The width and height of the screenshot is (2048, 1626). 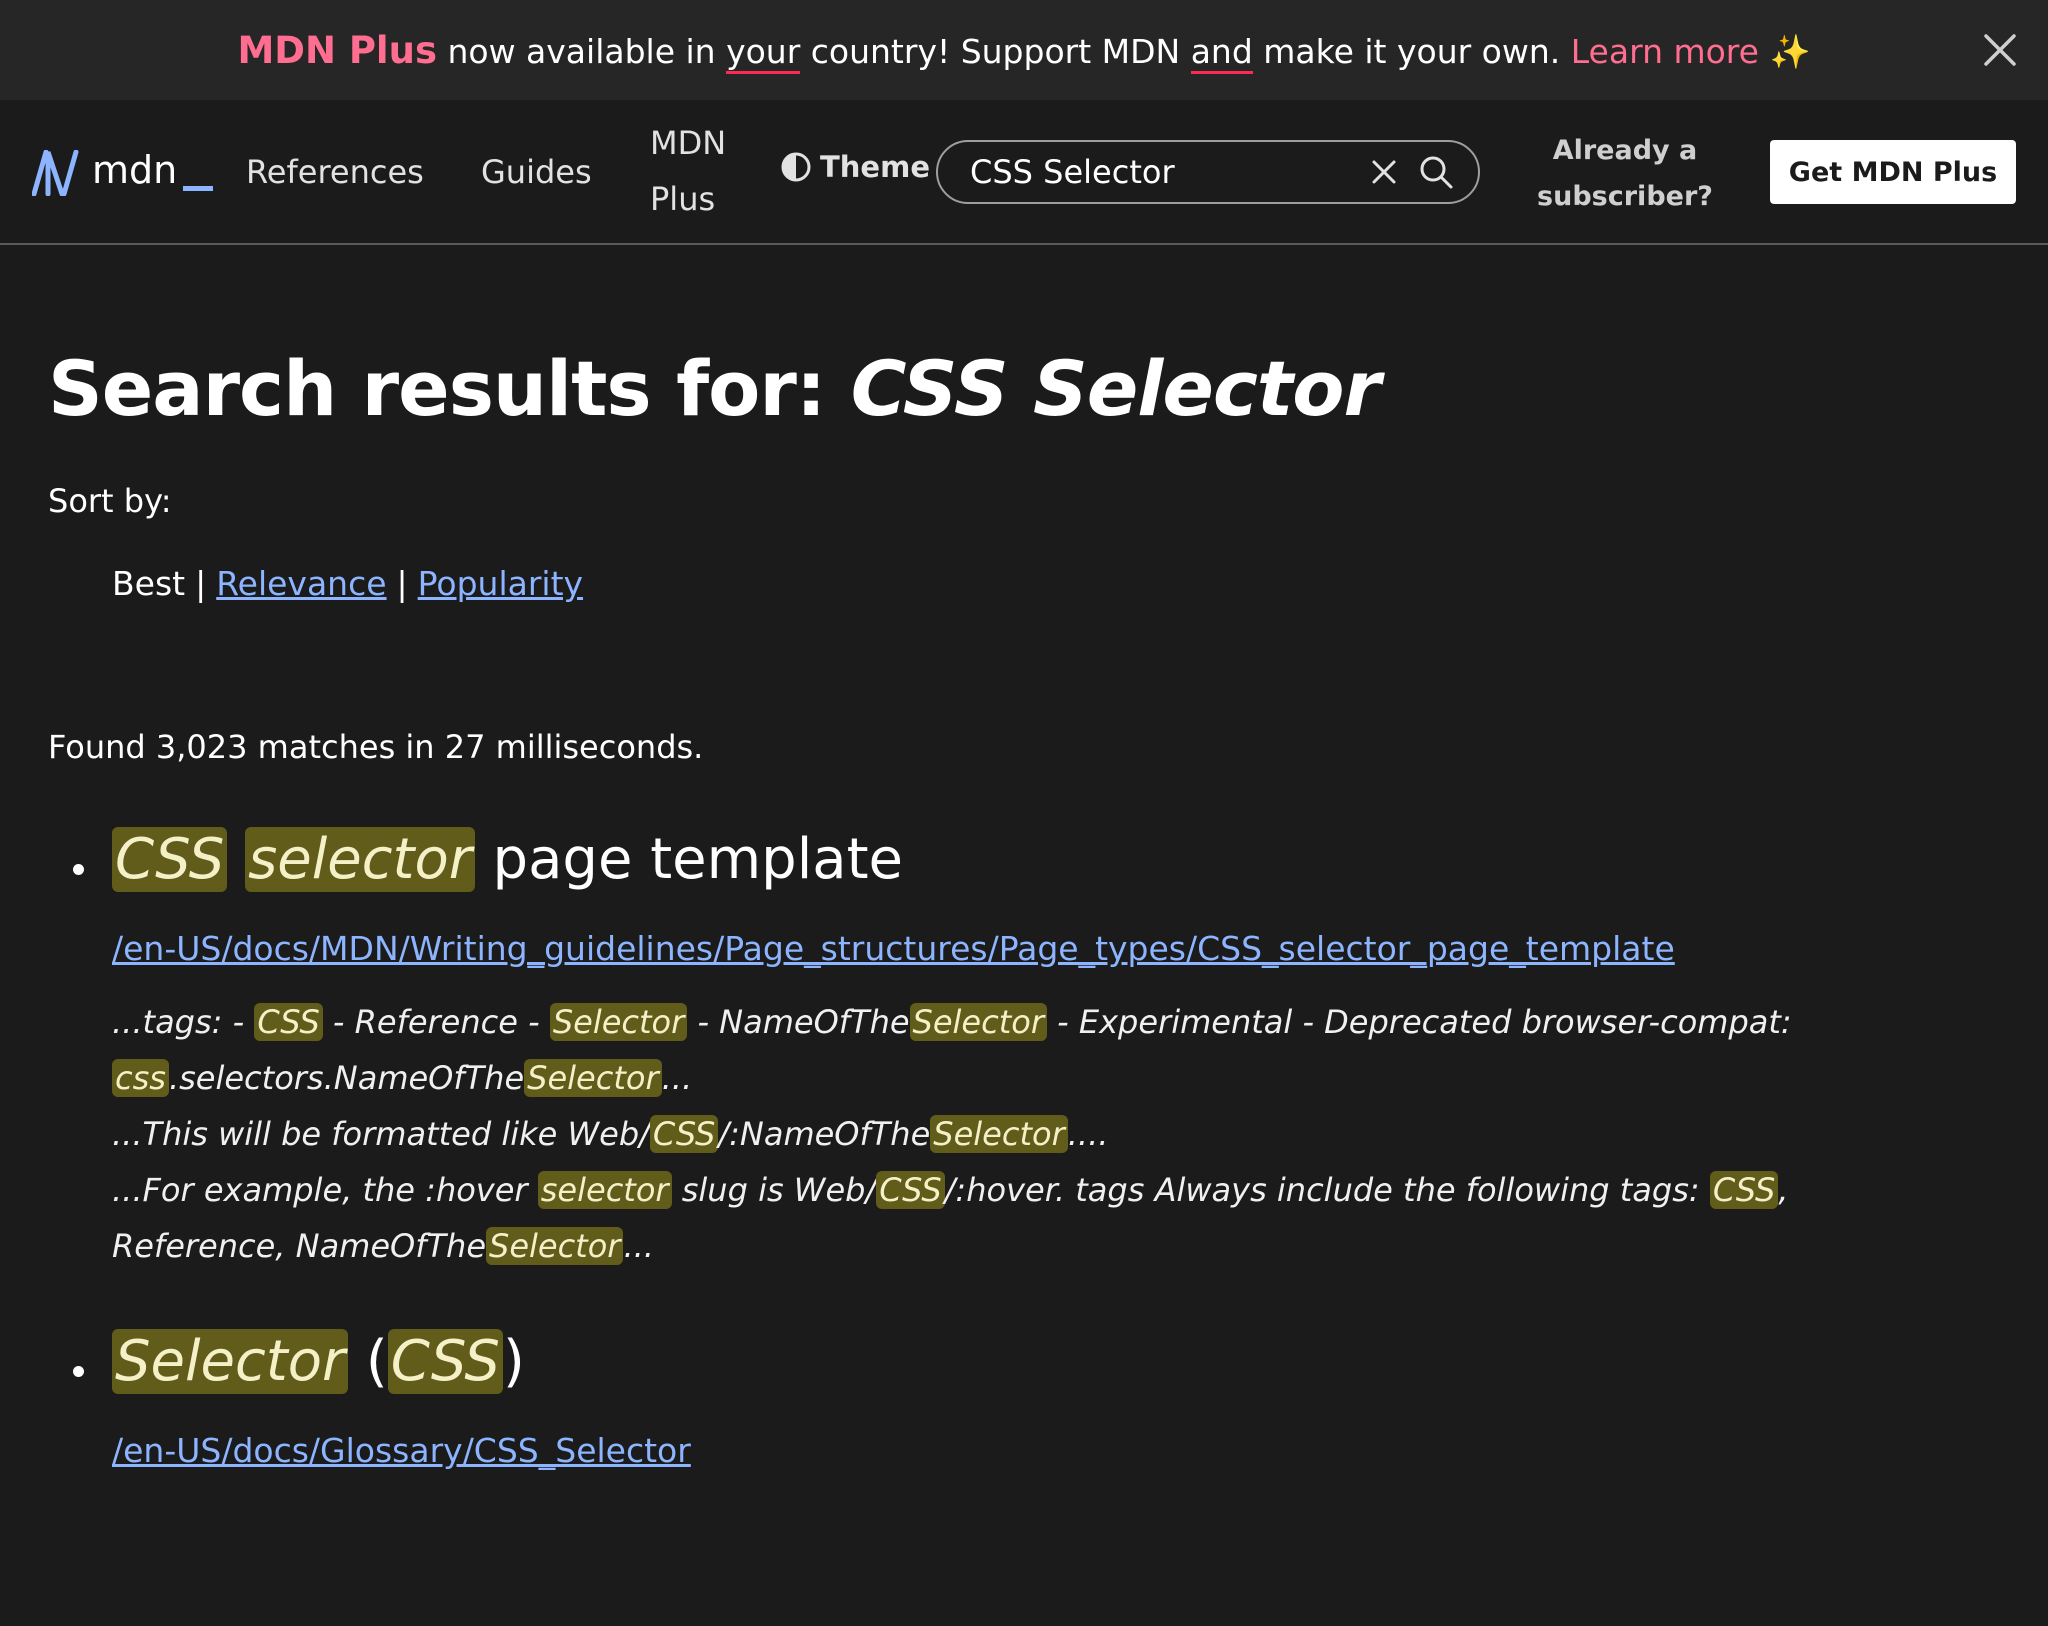 What do you see at coordinates (436, 1022) in the screenshot?
I see `snippet-text: - Reference -` at bounding box center [436, 1022].